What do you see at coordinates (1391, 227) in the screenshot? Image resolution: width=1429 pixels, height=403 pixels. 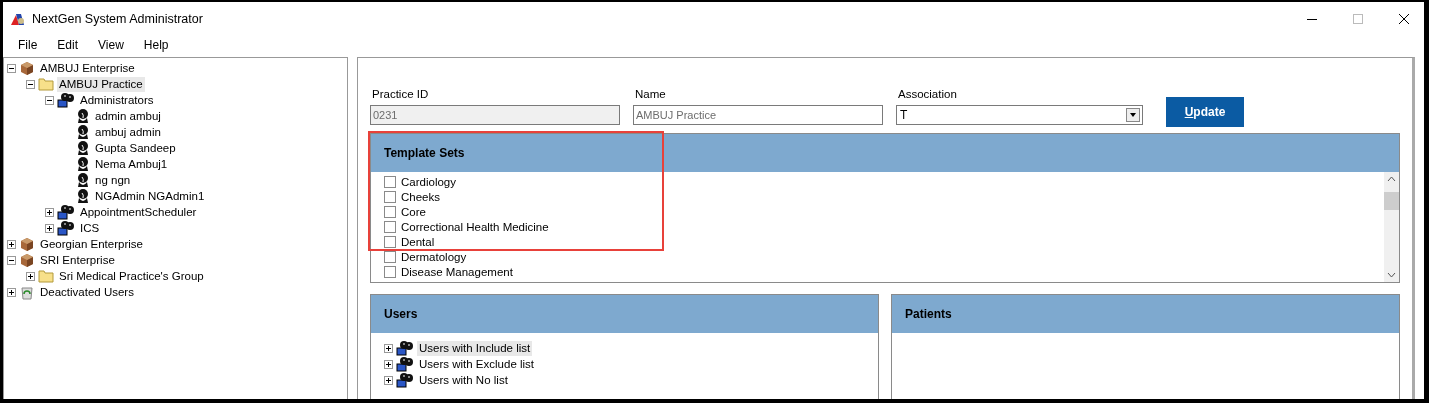 I see `scrollbar` at bounding box center [1391, 227].